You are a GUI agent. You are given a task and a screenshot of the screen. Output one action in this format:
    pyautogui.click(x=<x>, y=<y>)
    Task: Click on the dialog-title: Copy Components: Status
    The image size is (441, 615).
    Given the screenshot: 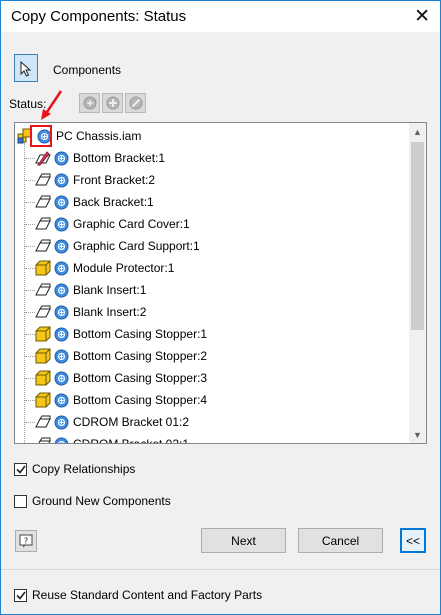 What is the action you would take?
    pyautogui.click(x=99, y=16)
    